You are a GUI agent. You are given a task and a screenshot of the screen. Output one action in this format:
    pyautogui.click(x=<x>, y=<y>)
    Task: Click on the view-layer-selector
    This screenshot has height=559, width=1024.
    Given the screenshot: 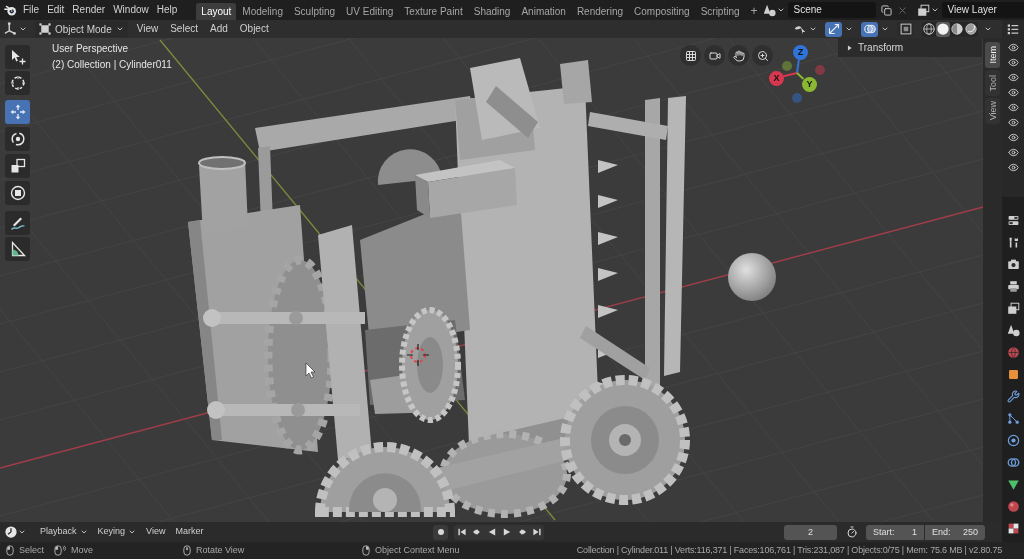 What is the action you would take?
    pyautogui.click(x=927, y=10)
    